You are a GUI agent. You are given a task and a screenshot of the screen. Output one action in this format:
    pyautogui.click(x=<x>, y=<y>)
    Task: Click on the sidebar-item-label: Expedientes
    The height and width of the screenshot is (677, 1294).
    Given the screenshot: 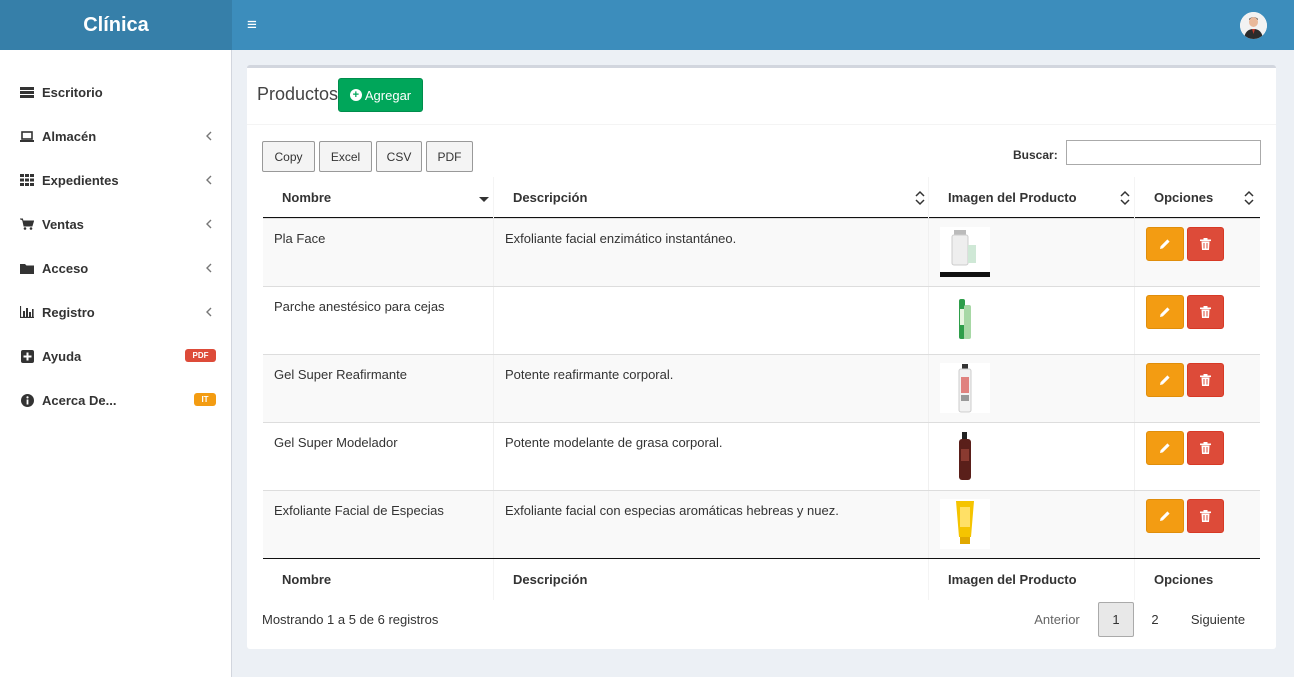 What is the action you would take?
    pyautogui.click(x=80, y=180)
    